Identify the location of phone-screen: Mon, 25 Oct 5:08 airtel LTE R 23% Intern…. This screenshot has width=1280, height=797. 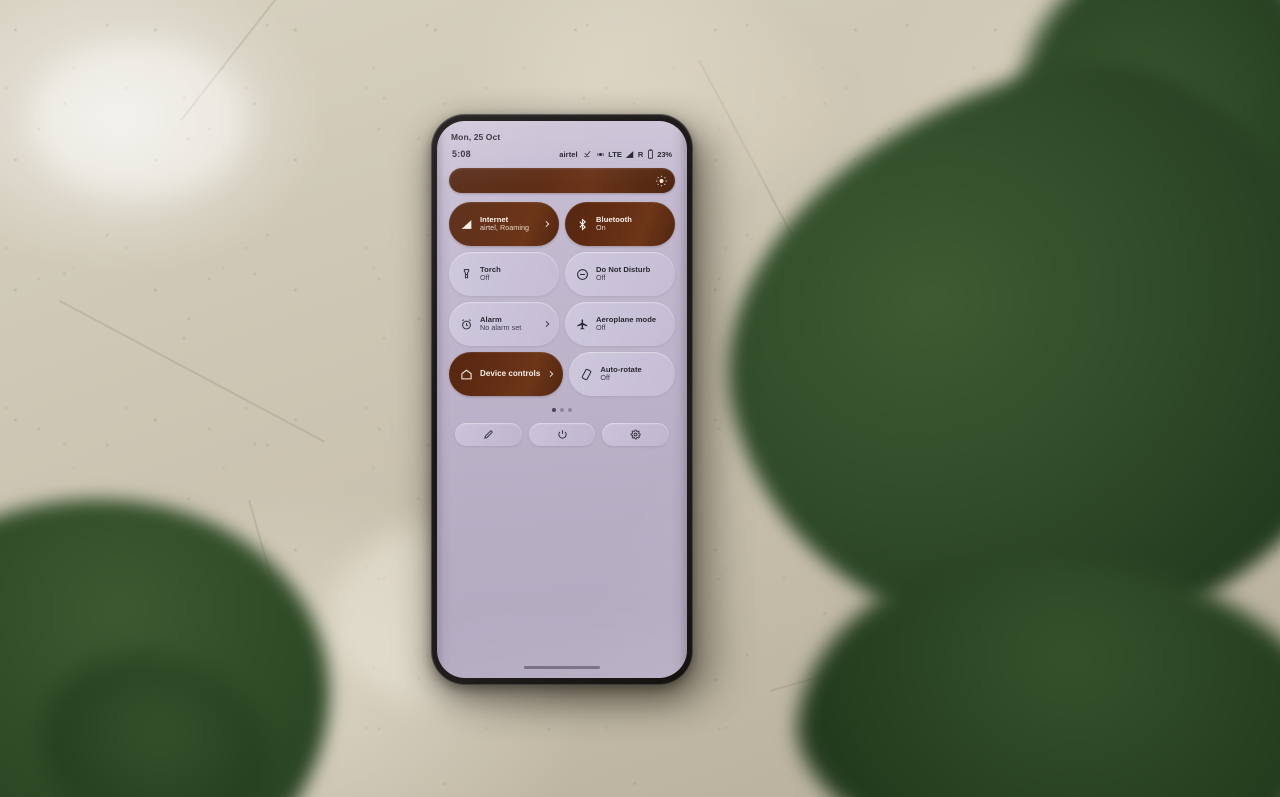
(562, 399).